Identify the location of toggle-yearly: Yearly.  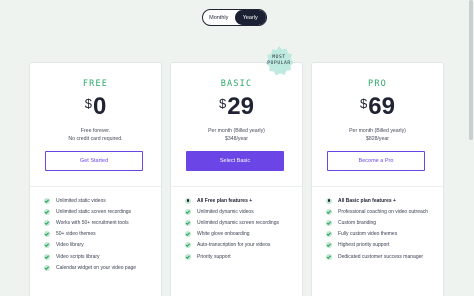
(250, 17).